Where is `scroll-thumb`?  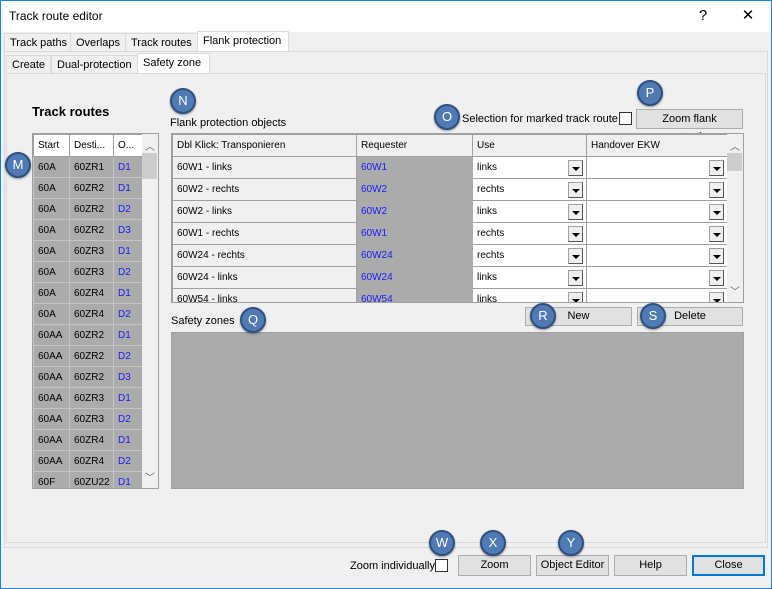
scroll-thumb is located at coordinates (149, 166).